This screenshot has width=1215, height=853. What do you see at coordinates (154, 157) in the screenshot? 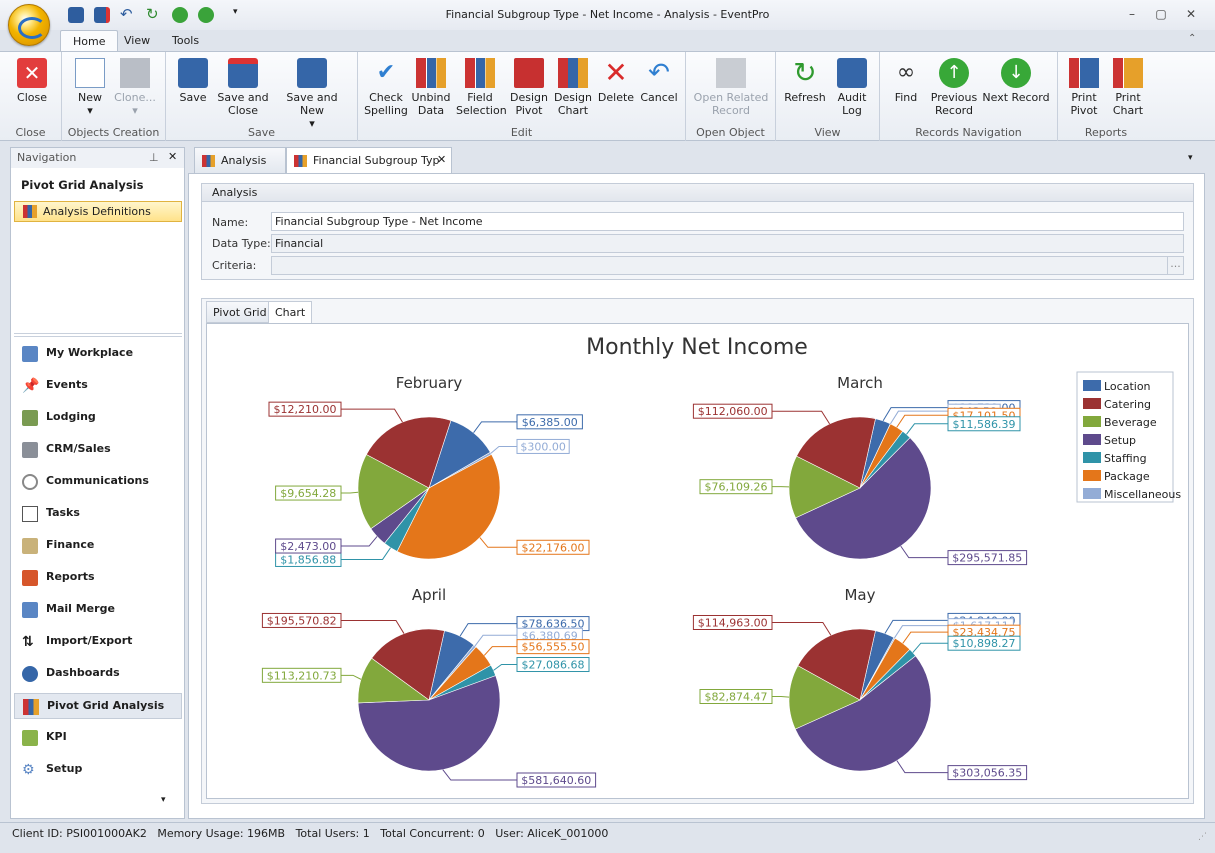
I see `pin-icon: ⊥` at bounding box center [154, 157].